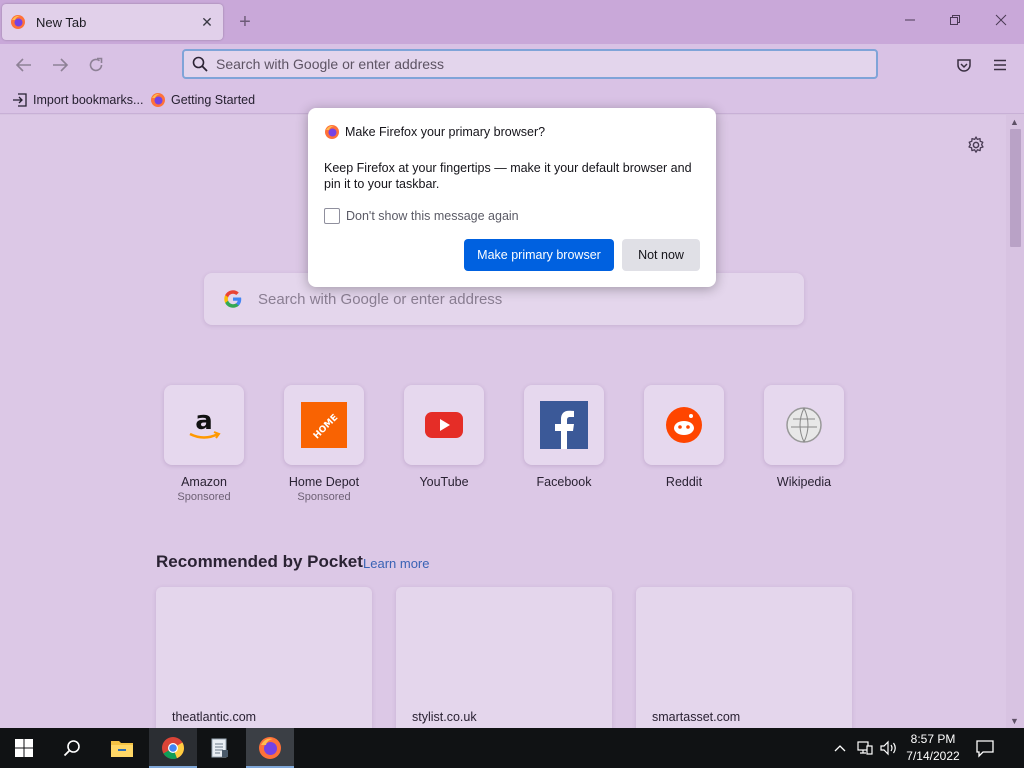 This screenshot has width=1024, height=768. Describe the element at coordinates (96, 65) in the screenshot. I see `reload-icon` at that location.